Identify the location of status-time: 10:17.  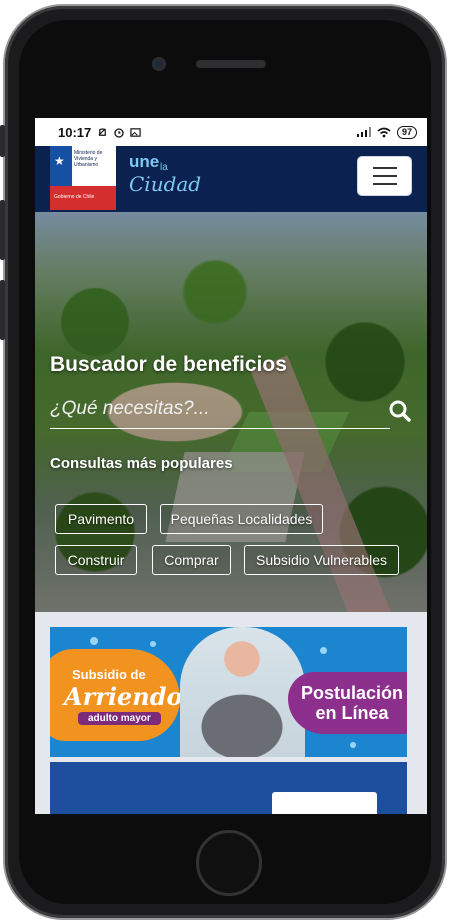
(75, 132).